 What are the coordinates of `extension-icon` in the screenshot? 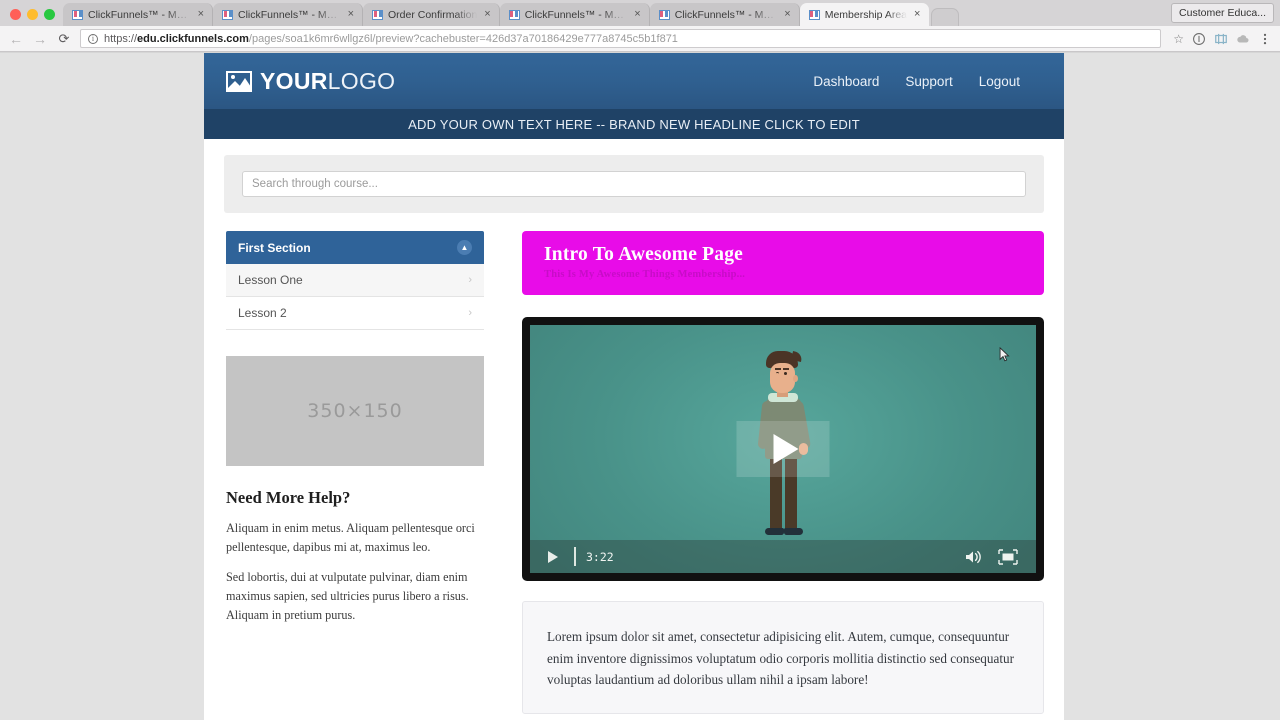 It's located at (1221, 39).